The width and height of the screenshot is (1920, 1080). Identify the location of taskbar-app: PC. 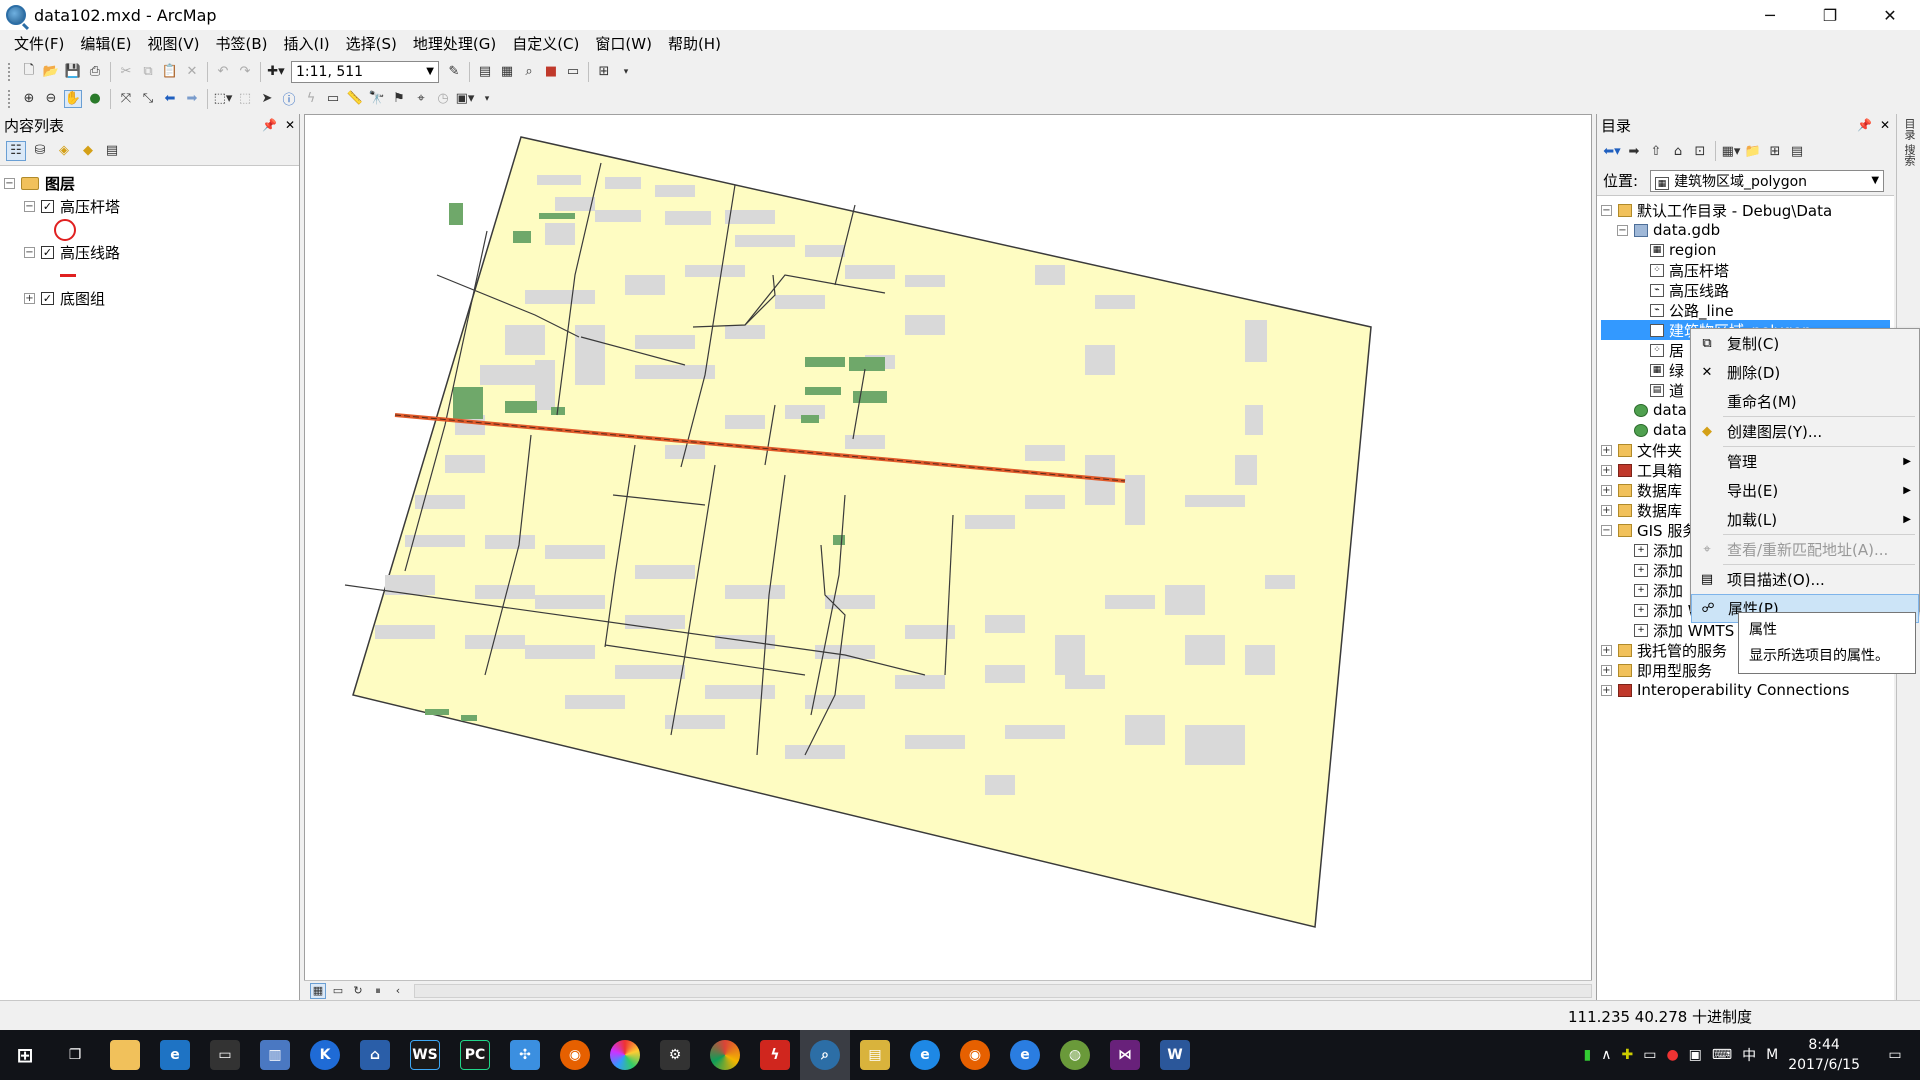
(475, 1055).